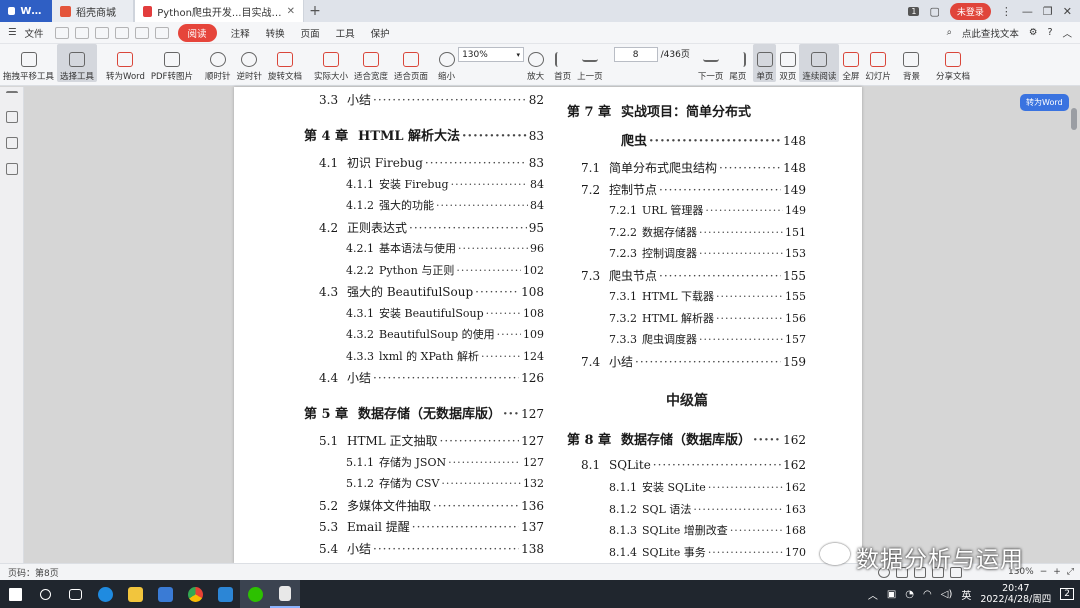 This screenshot has height=608, width=1080. I want to click on close-tab-icon: ✕, so click(291, 11).